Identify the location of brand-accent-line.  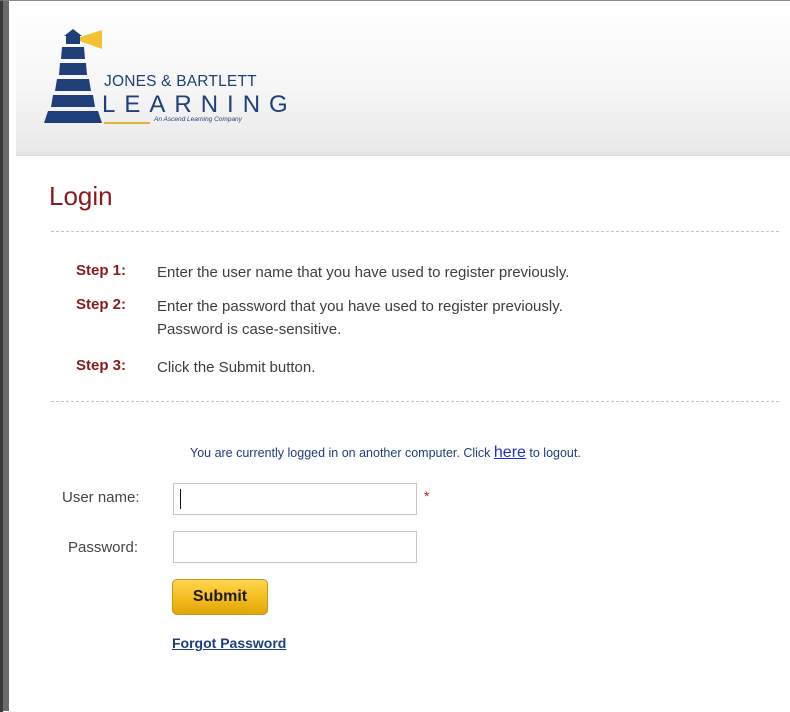
(127, 123).